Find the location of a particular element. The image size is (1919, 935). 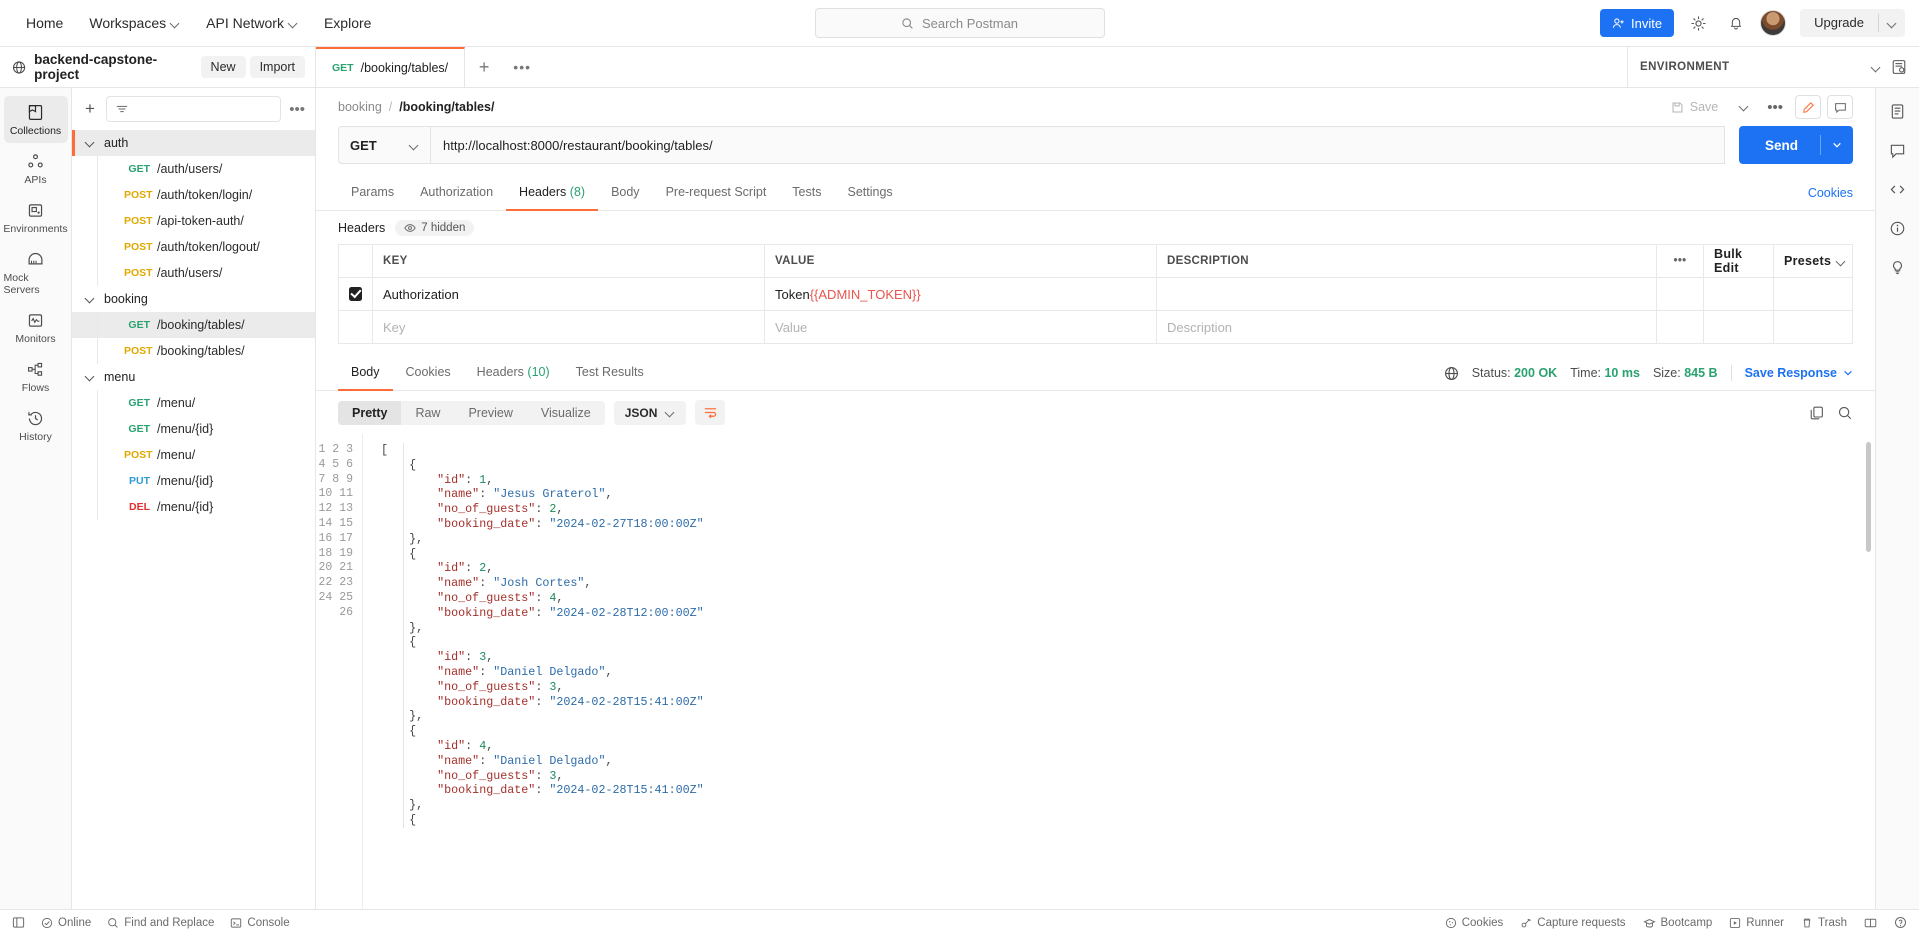

header-description-input is located at coordinates (1407, 294).